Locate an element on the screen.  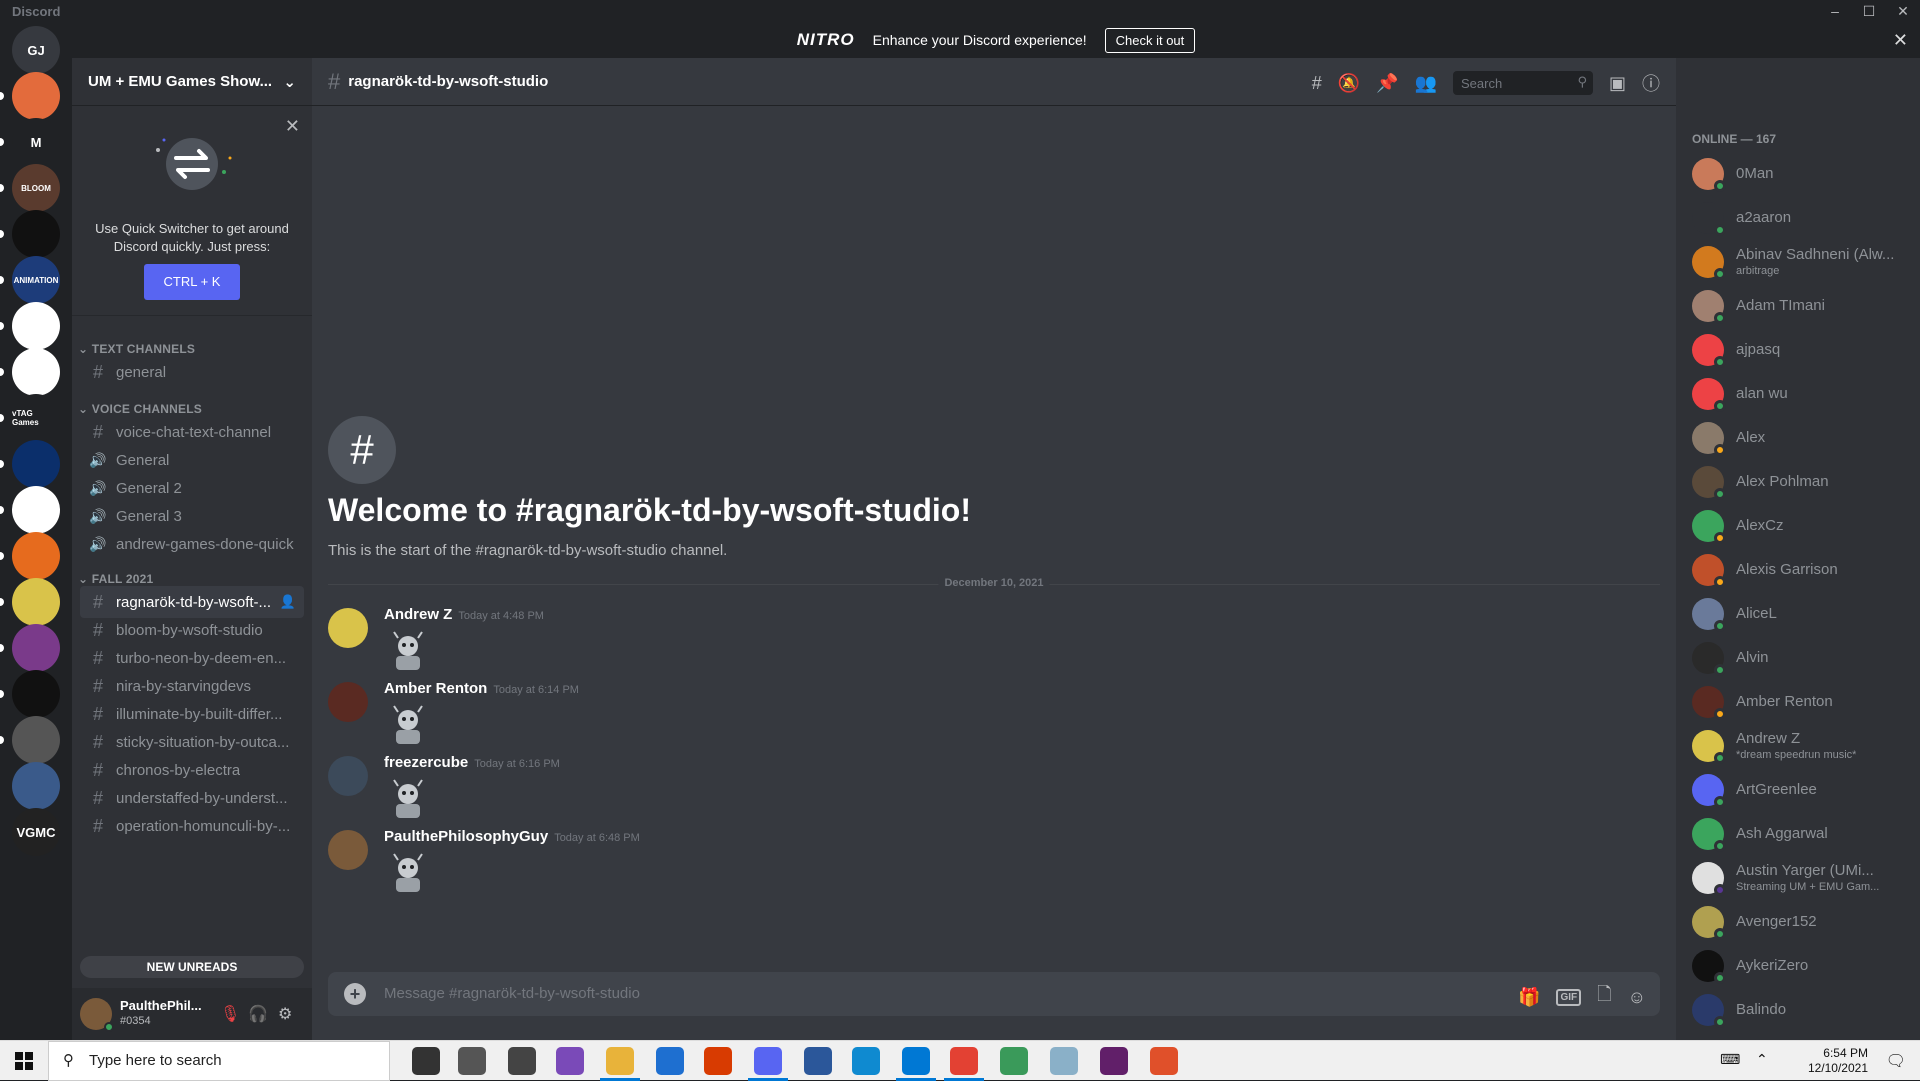
brave-icon is located at coordinates (1164, 1061).